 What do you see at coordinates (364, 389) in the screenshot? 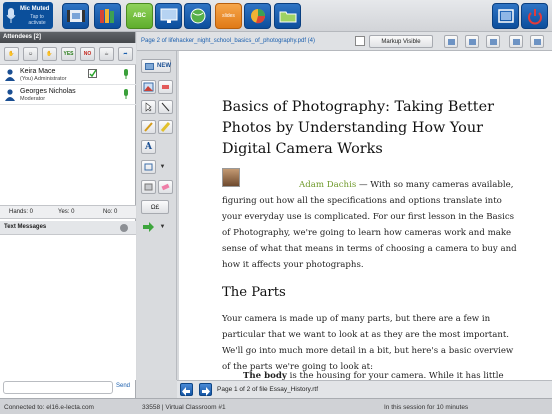
I see `page-navigation: Page 1 of 2 of file Essay_History.rtf` at bounding box center [364, 389].